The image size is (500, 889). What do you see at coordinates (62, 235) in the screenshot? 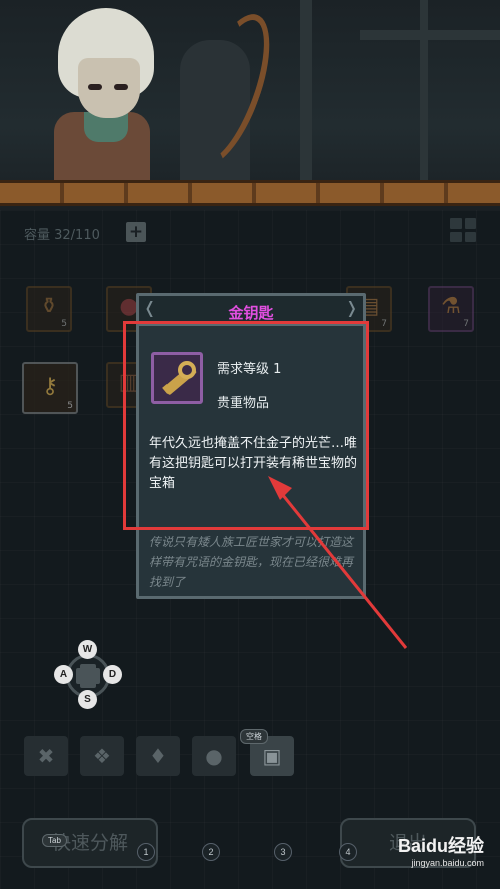
I see `inventory-capacity: 容量 32/110` at bounding box center [62, 235].